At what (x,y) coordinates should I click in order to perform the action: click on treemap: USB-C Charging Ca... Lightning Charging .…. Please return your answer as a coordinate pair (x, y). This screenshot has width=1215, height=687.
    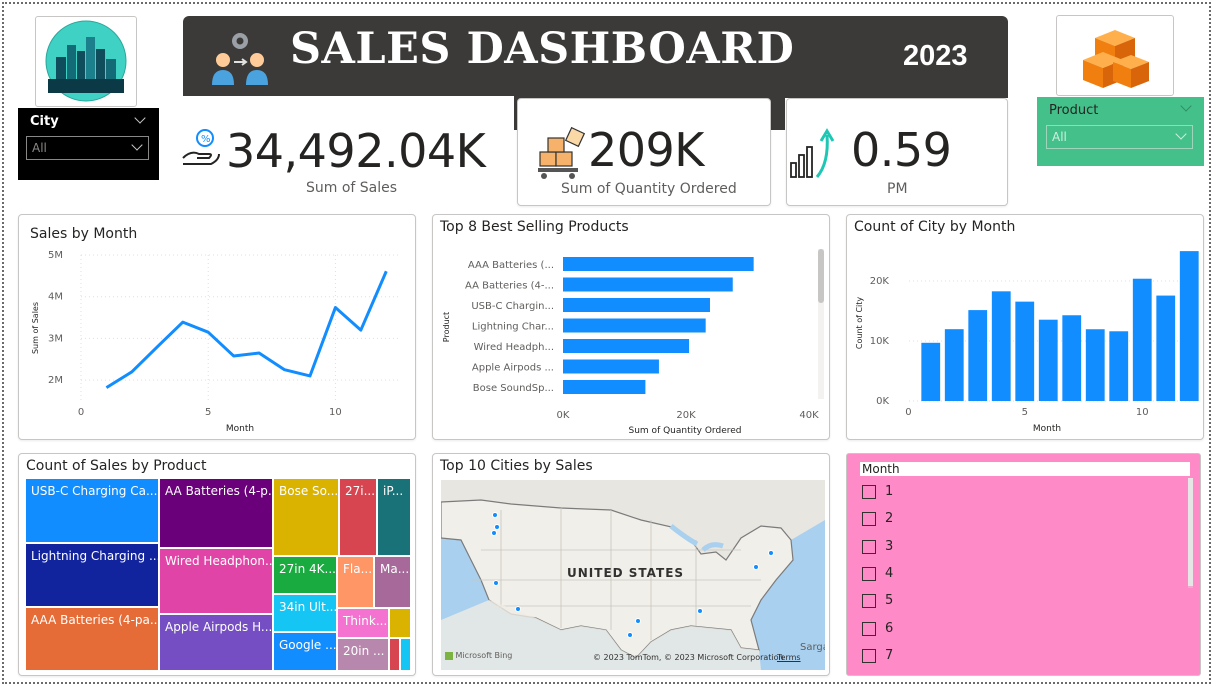
    Looking at the image, I should click on (218, 574).